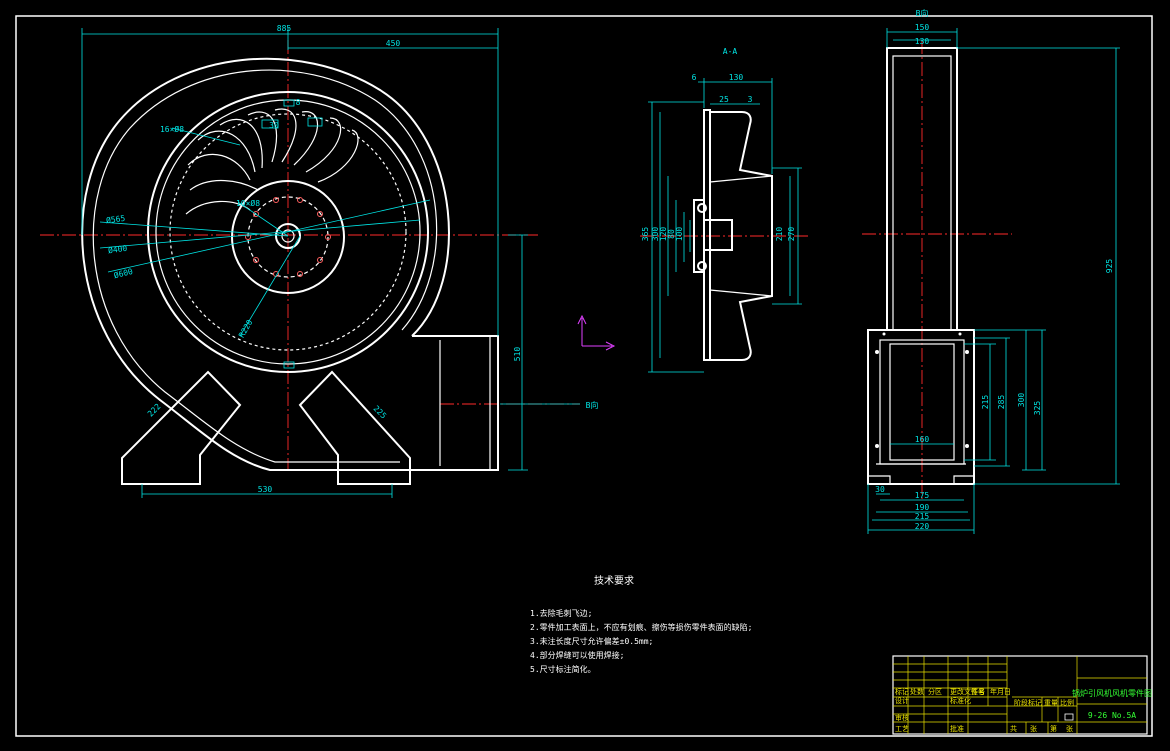 Image resolution: width=1170 pixels, height=751 pixels. I want to click on section-dimension-lines, so click(725, 225).